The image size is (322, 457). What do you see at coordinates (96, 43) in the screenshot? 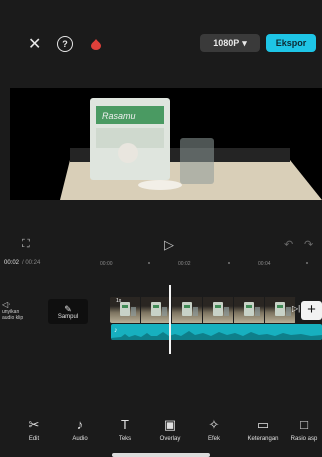
I see `record-dot-icon` at bounding box center [96, 43].